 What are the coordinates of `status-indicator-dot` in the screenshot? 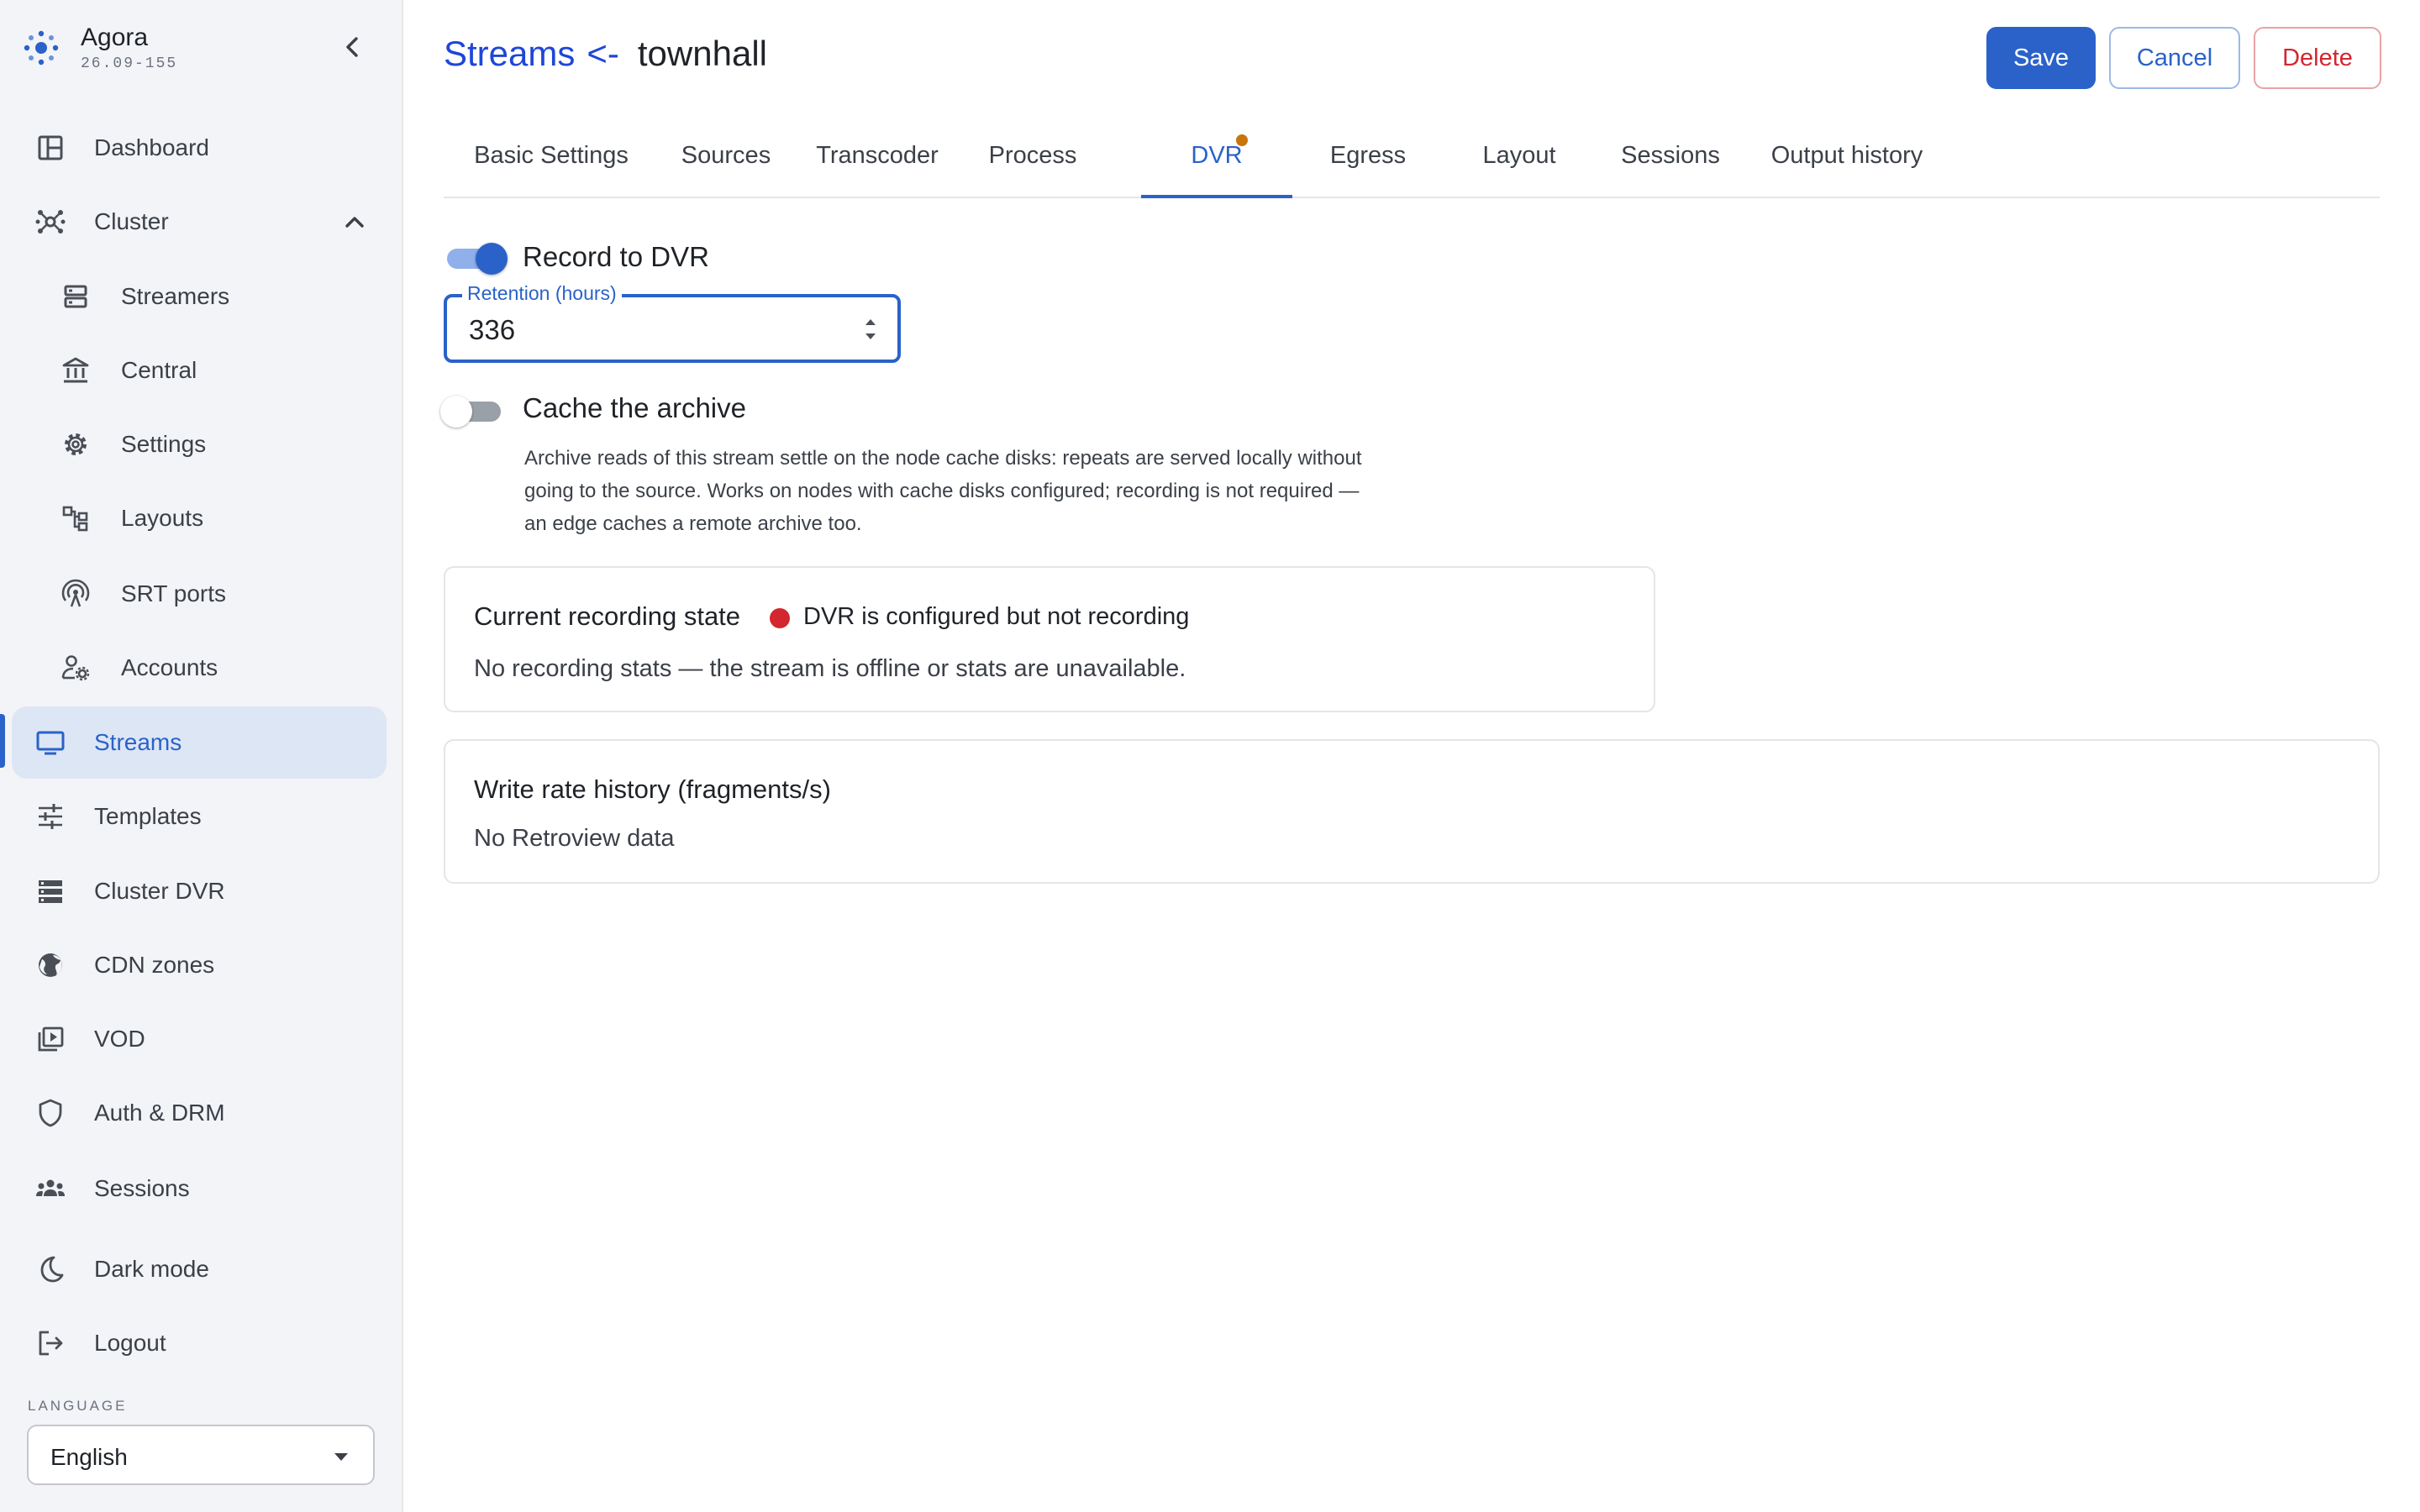 It's located at (780, 618).